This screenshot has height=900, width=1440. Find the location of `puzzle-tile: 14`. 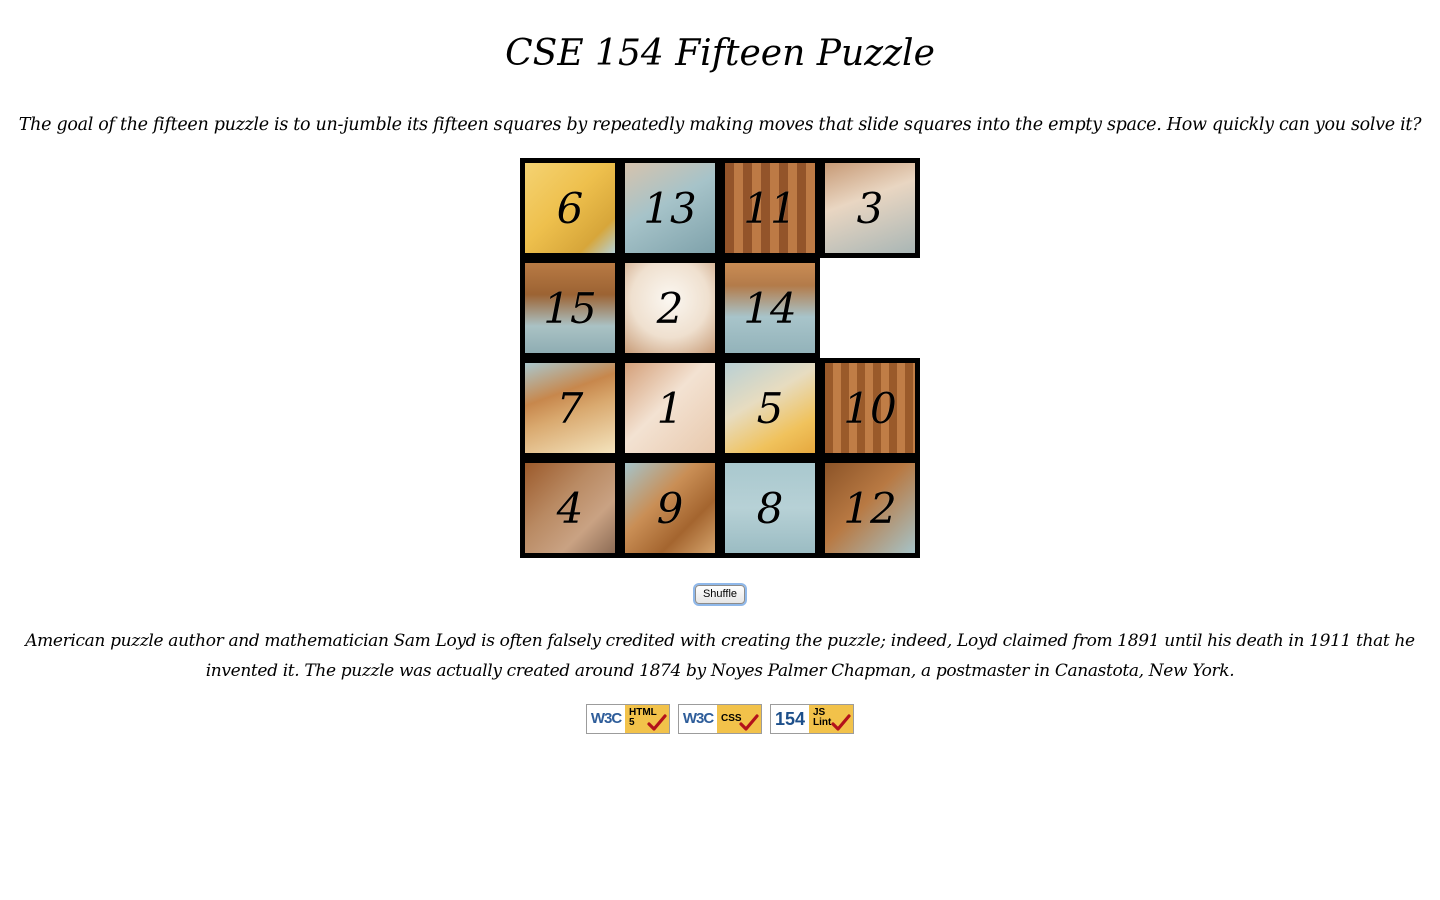

puzzle-tile: 14 is located at coordinates (770, 308).